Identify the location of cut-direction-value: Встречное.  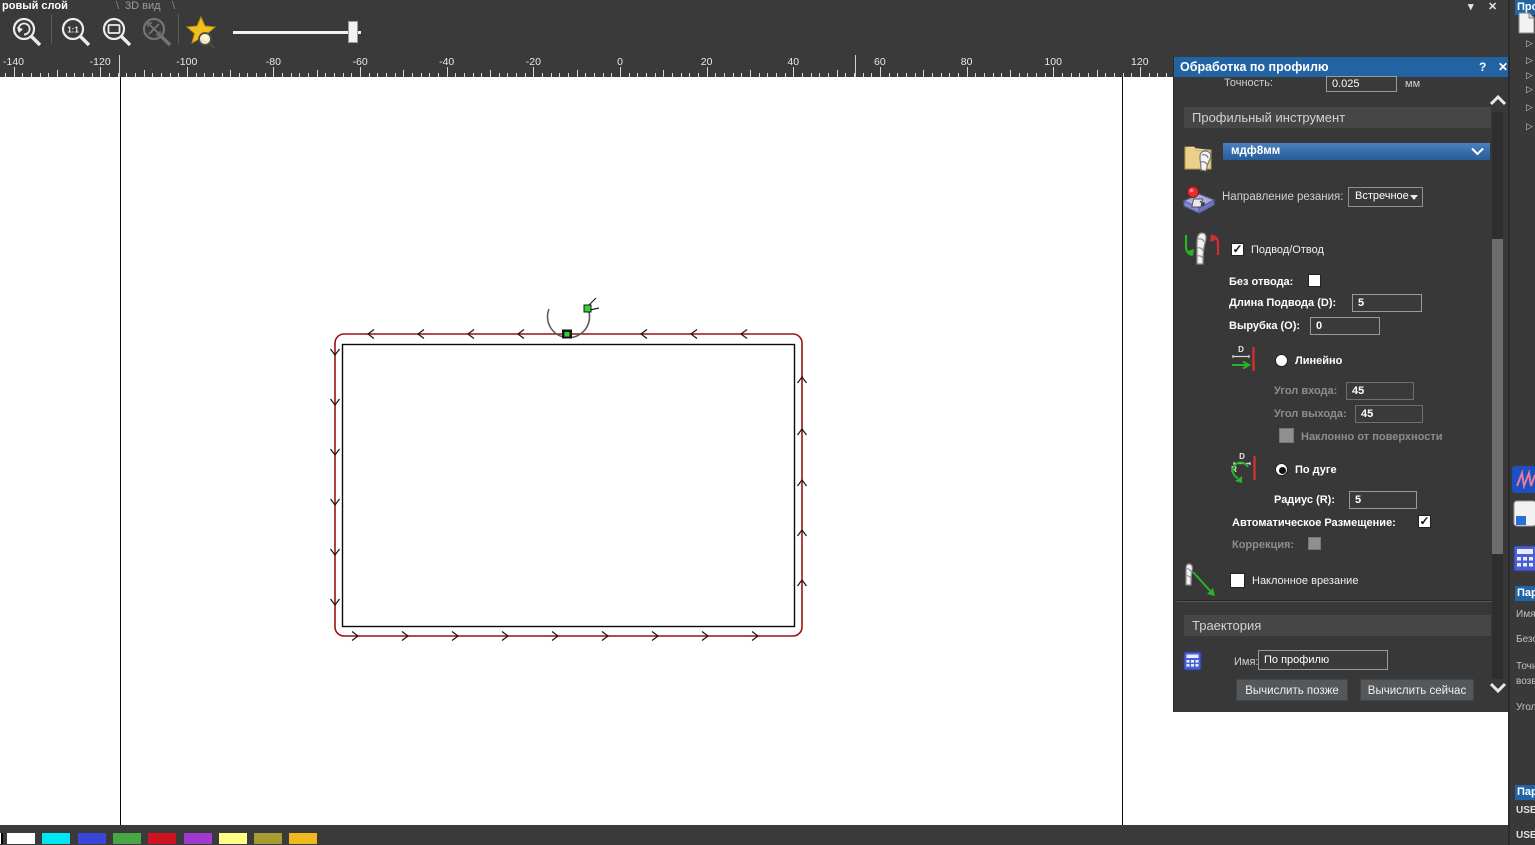
(1382, 196).